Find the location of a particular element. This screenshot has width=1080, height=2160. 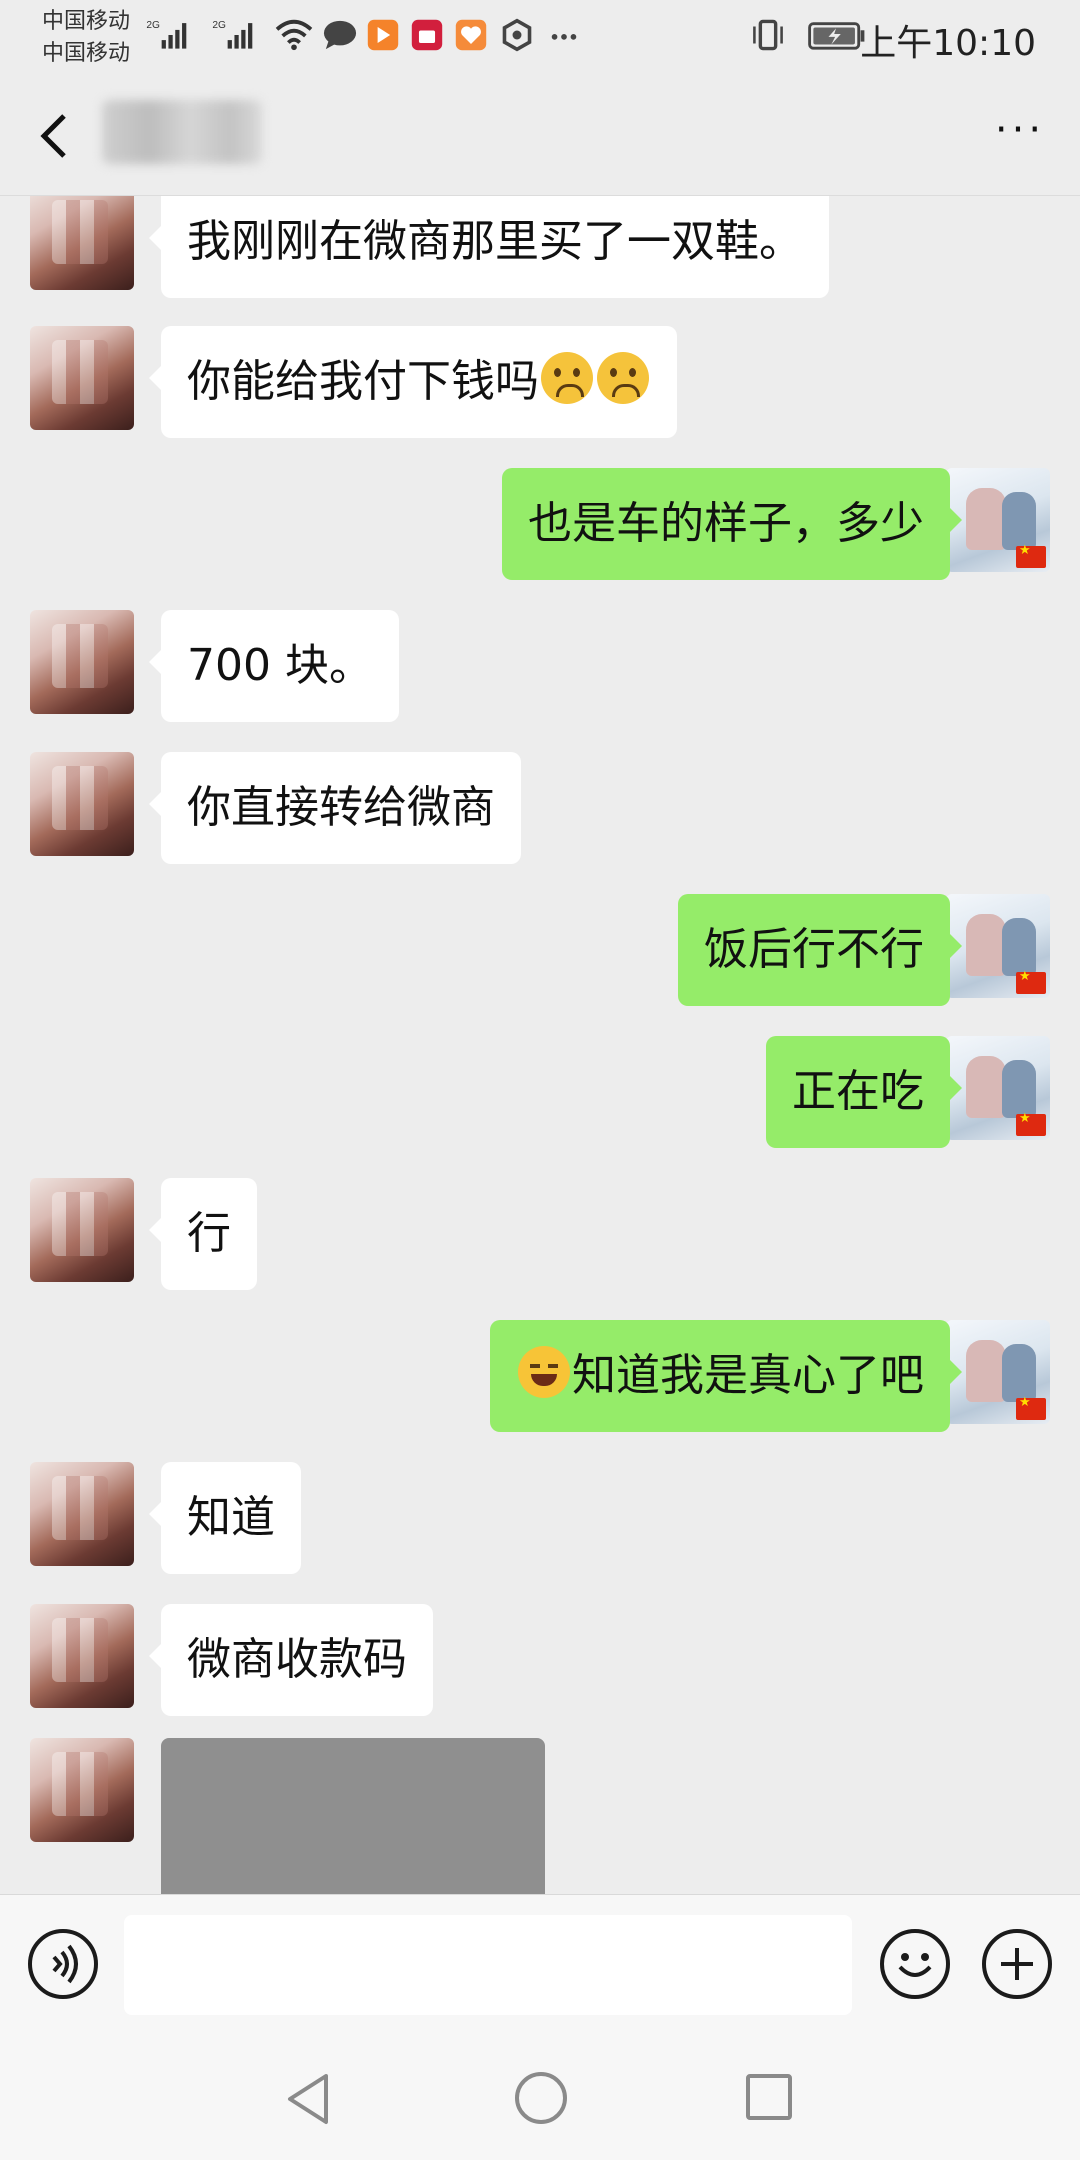

laughing-tears-emoji-icon is located at coordinates (544, 1372).